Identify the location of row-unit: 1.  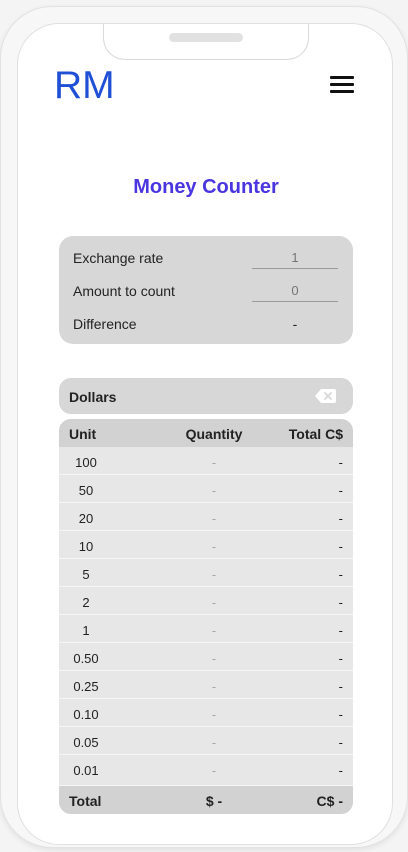
(86, 630).